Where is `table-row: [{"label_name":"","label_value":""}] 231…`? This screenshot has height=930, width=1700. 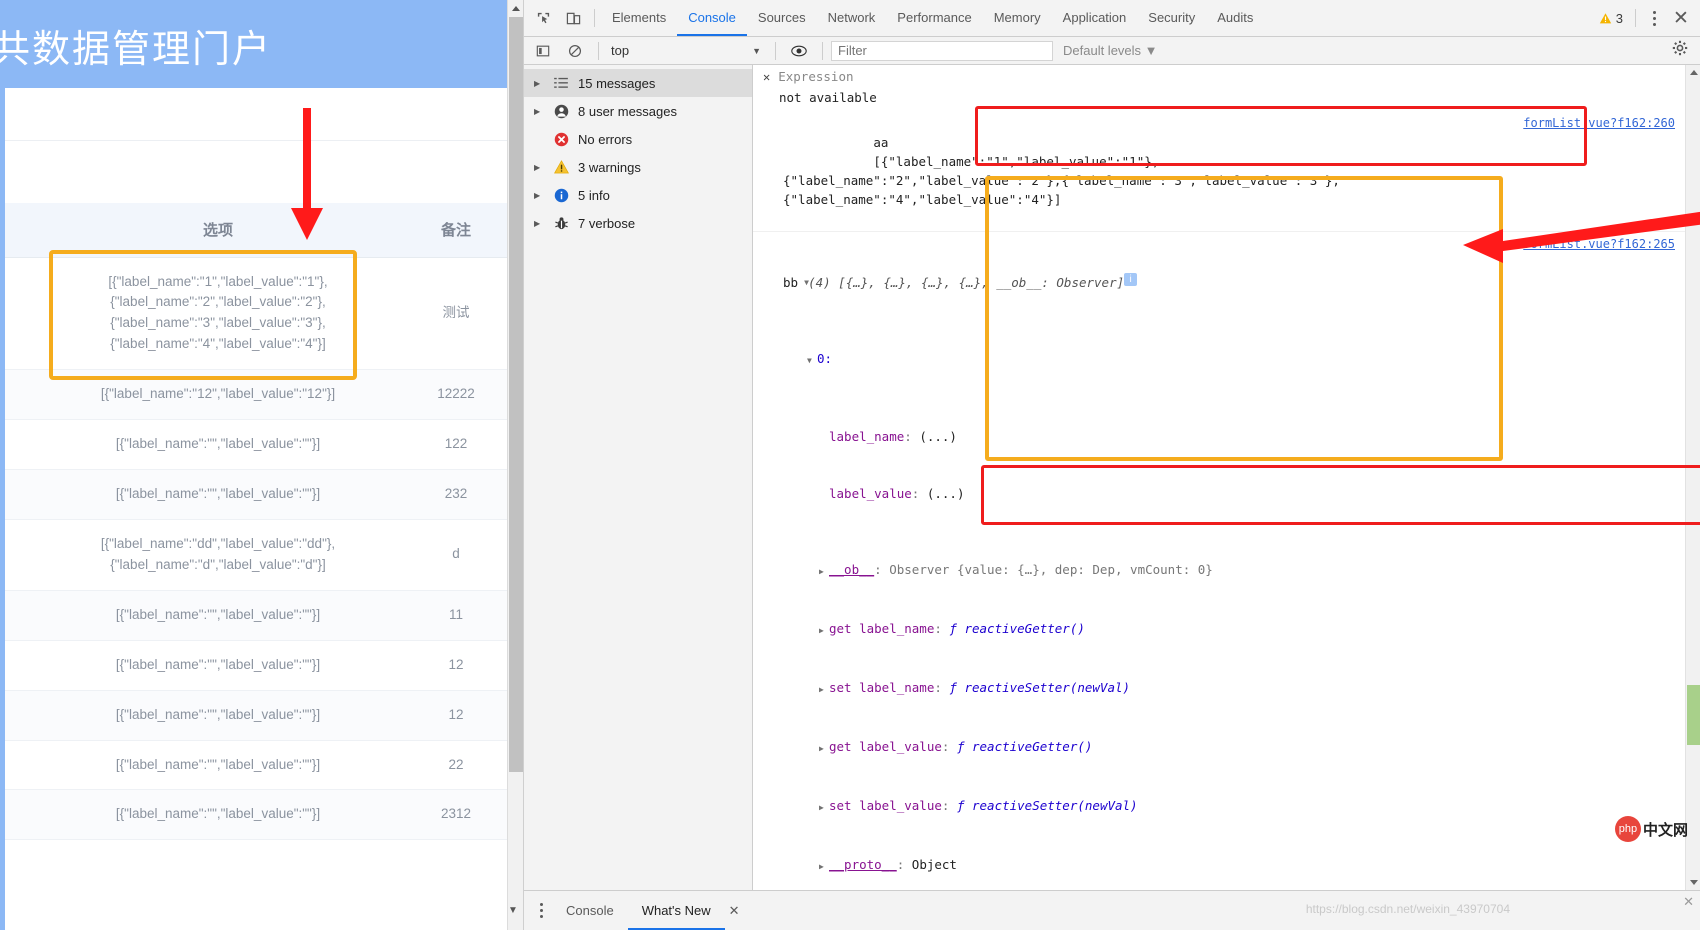 table-row: [{"label_name":"","label_value":""}] 231… is located at coordinates (261, 815).